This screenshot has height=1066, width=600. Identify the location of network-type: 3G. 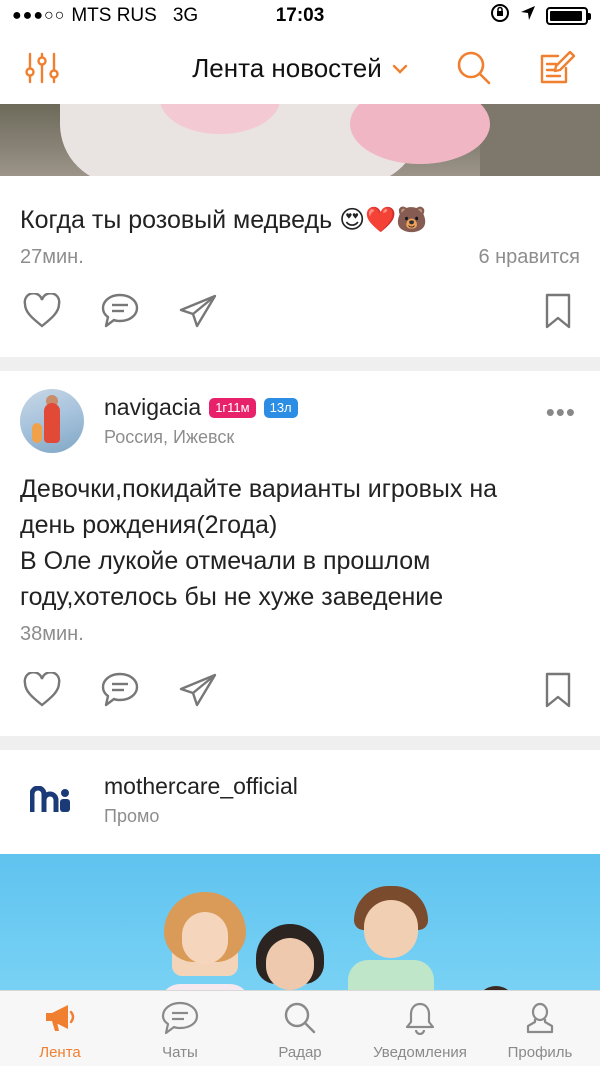
(185, 15).